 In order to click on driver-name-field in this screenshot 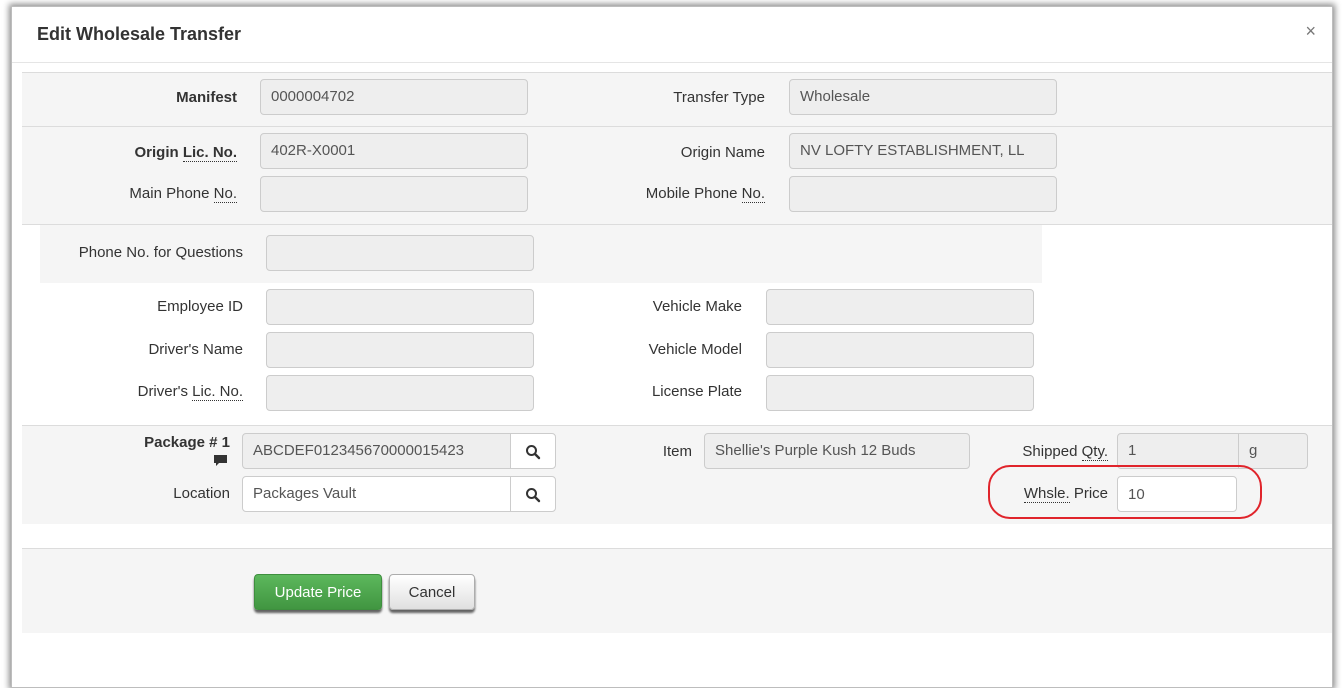, I will do `click(400, 350)`.